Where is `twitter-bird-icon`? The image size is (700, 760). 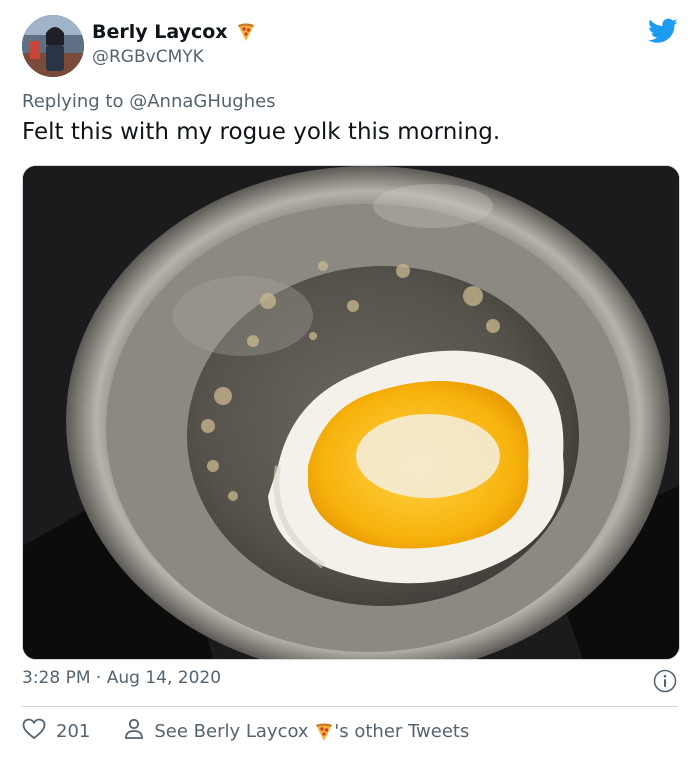 twitter-bird-icon is located at coordinates (663, 31).